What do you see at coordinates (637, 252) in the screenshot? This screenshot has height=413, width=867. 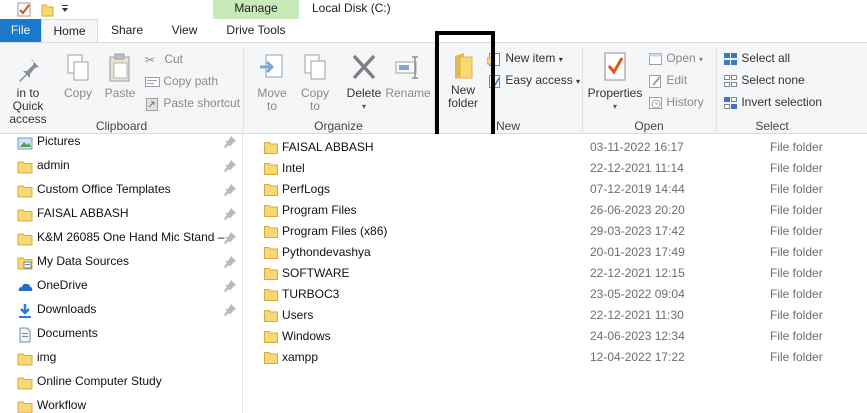 I see `file-date-modified: 20-01-2023 17:49` at bounding box center [637, 252].